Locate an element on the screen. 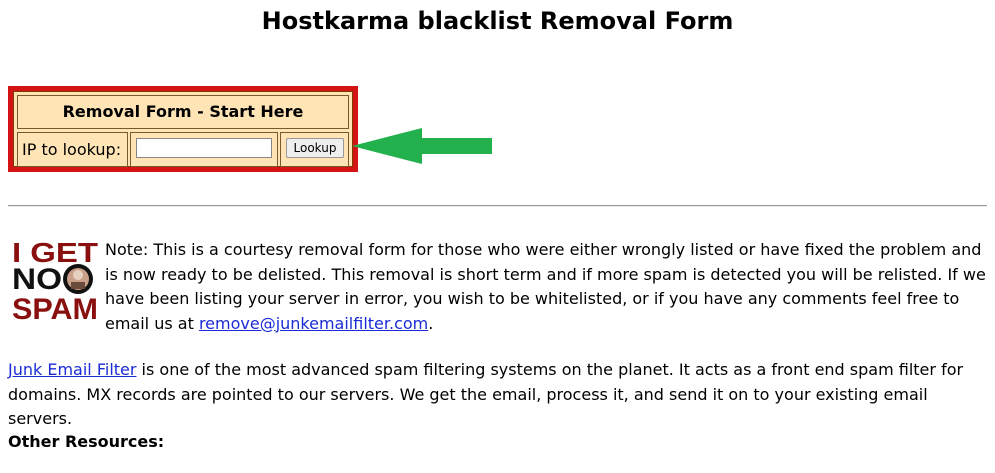  lookup-button: Lookup is located at coordinates (315, 148).